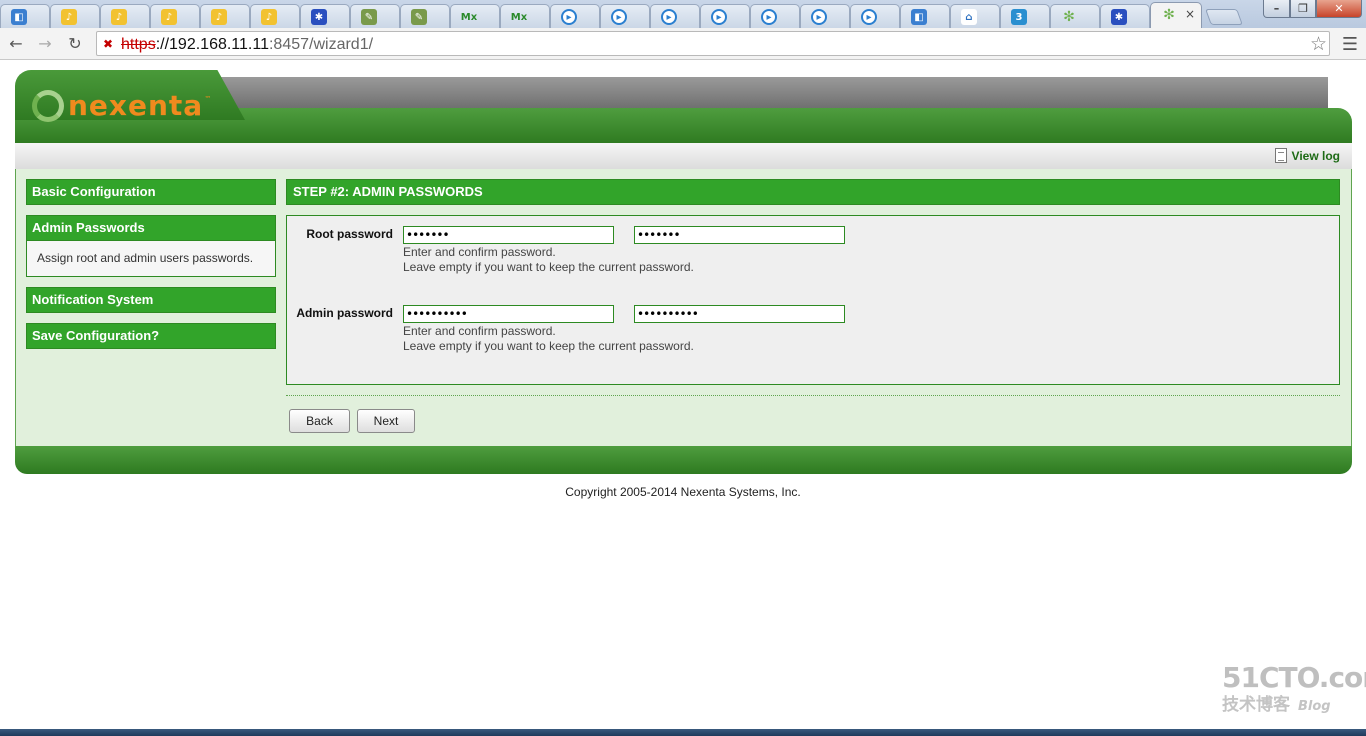 This screenshot has width=1366, height=736. Describe the element at coordinates (1280, 155) in the screenshot. I see `document-icon` at that location.